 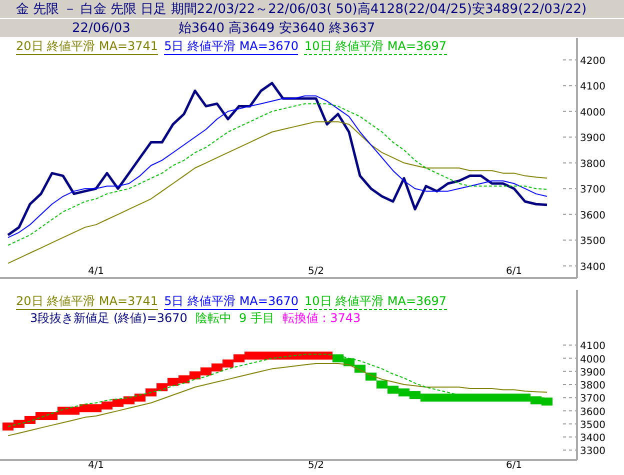 I want to click on status-text: 3段抜き新値足 (終値)=3670, so click(x=109, y=318).